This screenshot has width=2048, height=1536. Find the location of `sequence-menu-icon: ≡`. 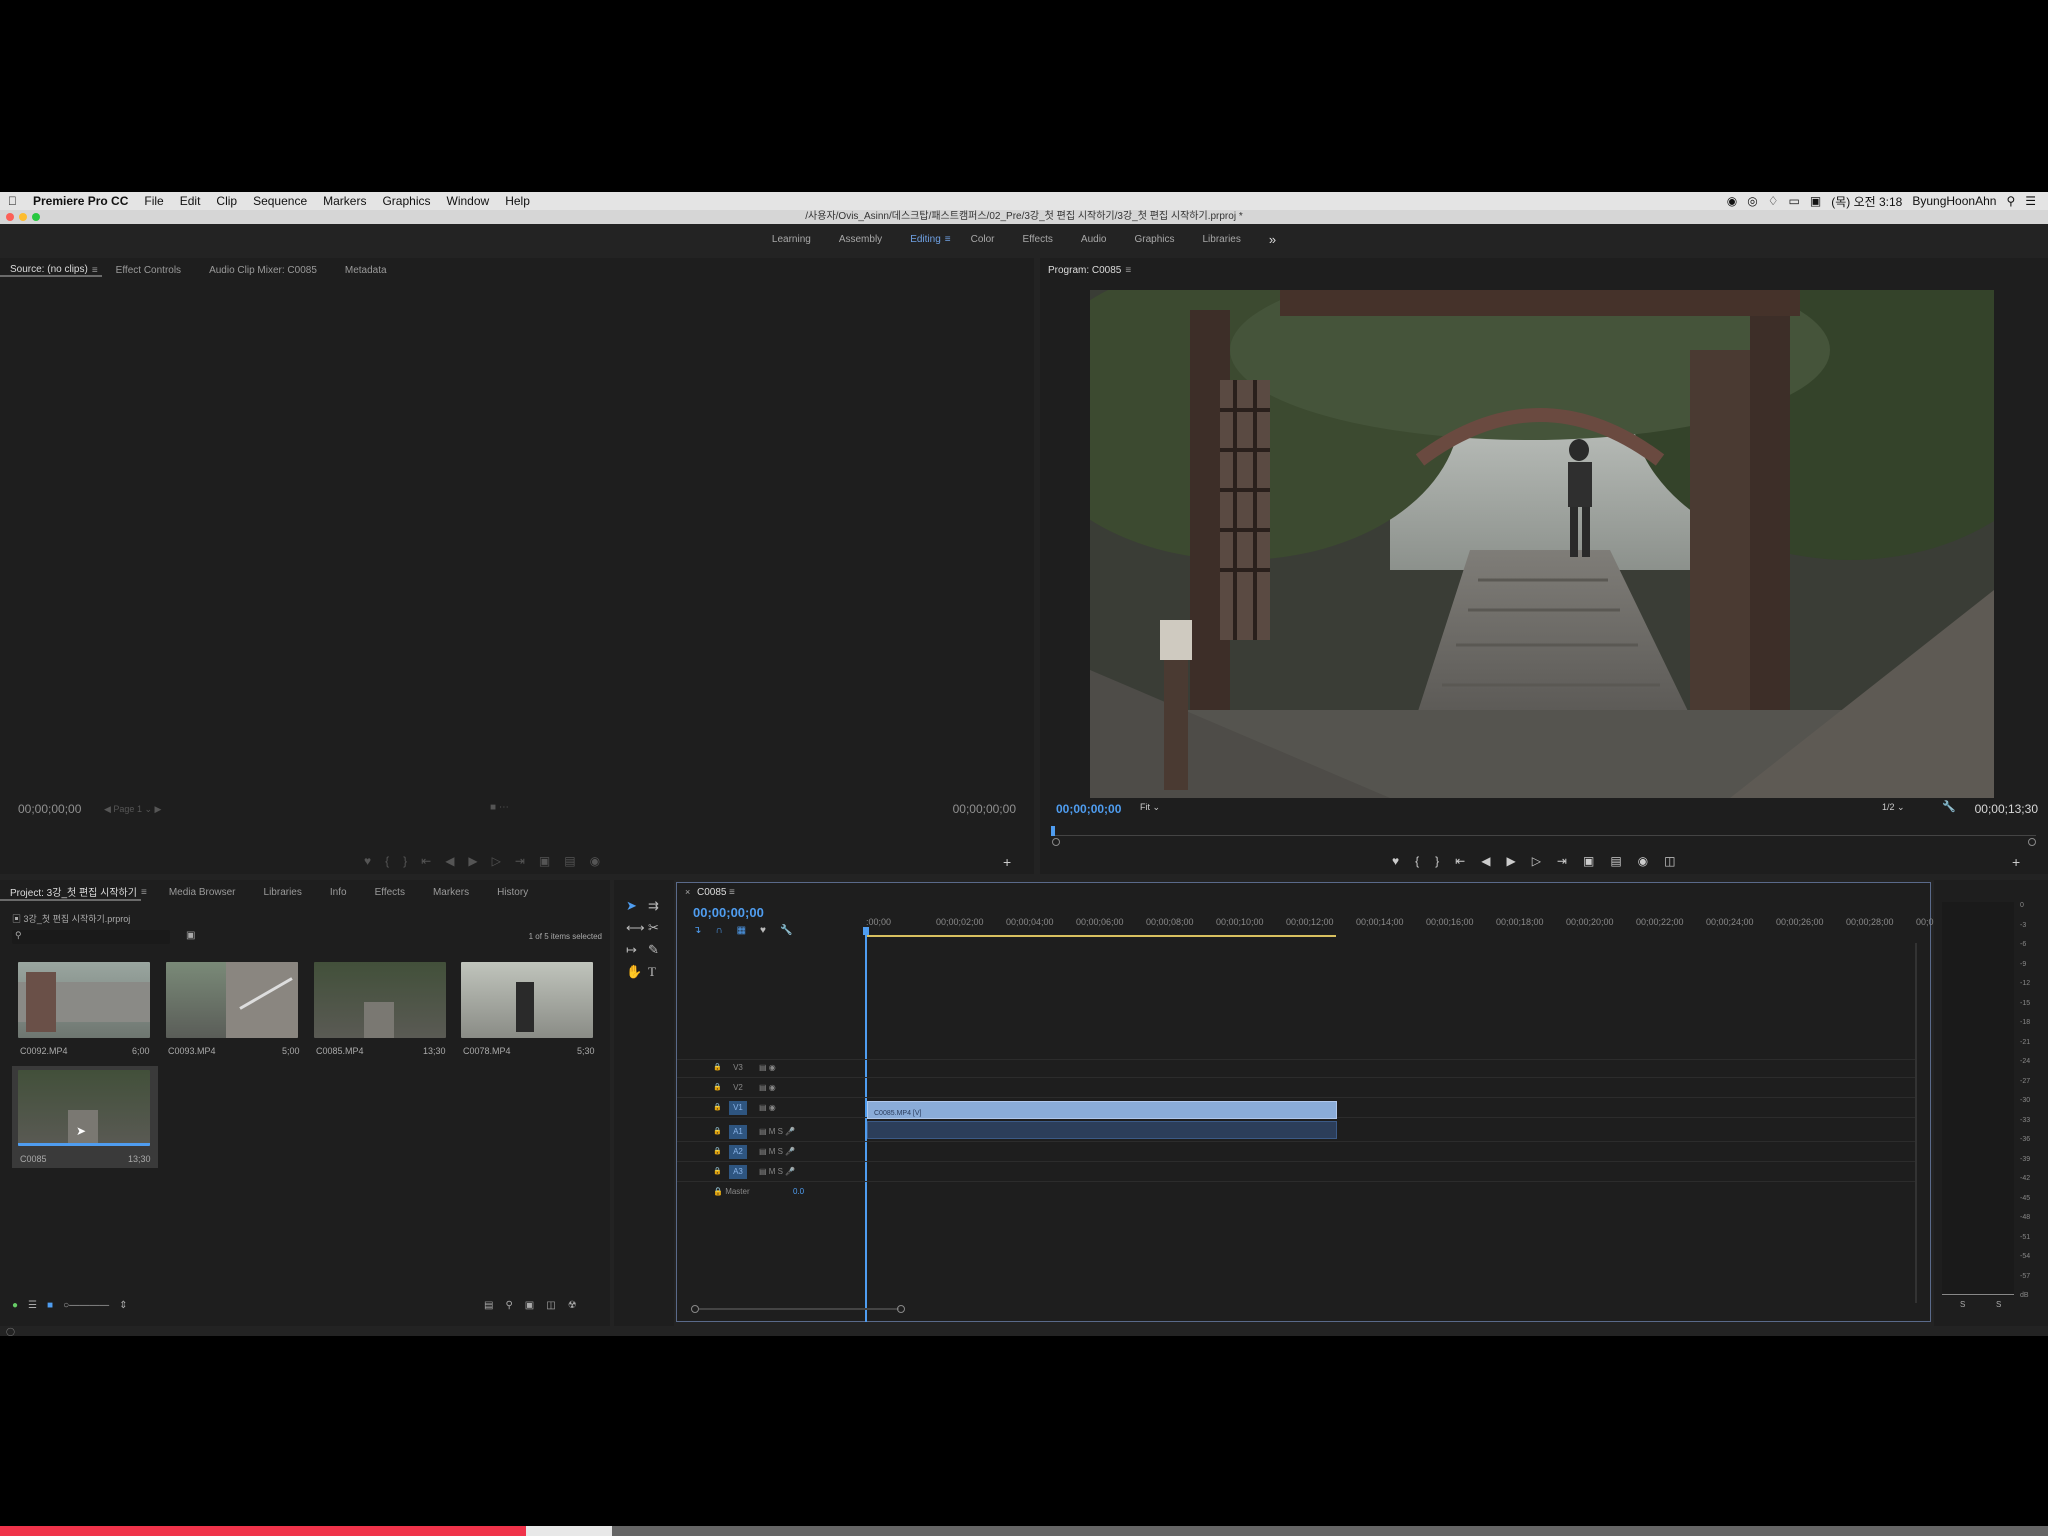

sequence-menu-icon: ≡ is located at coordinates (732, 892).